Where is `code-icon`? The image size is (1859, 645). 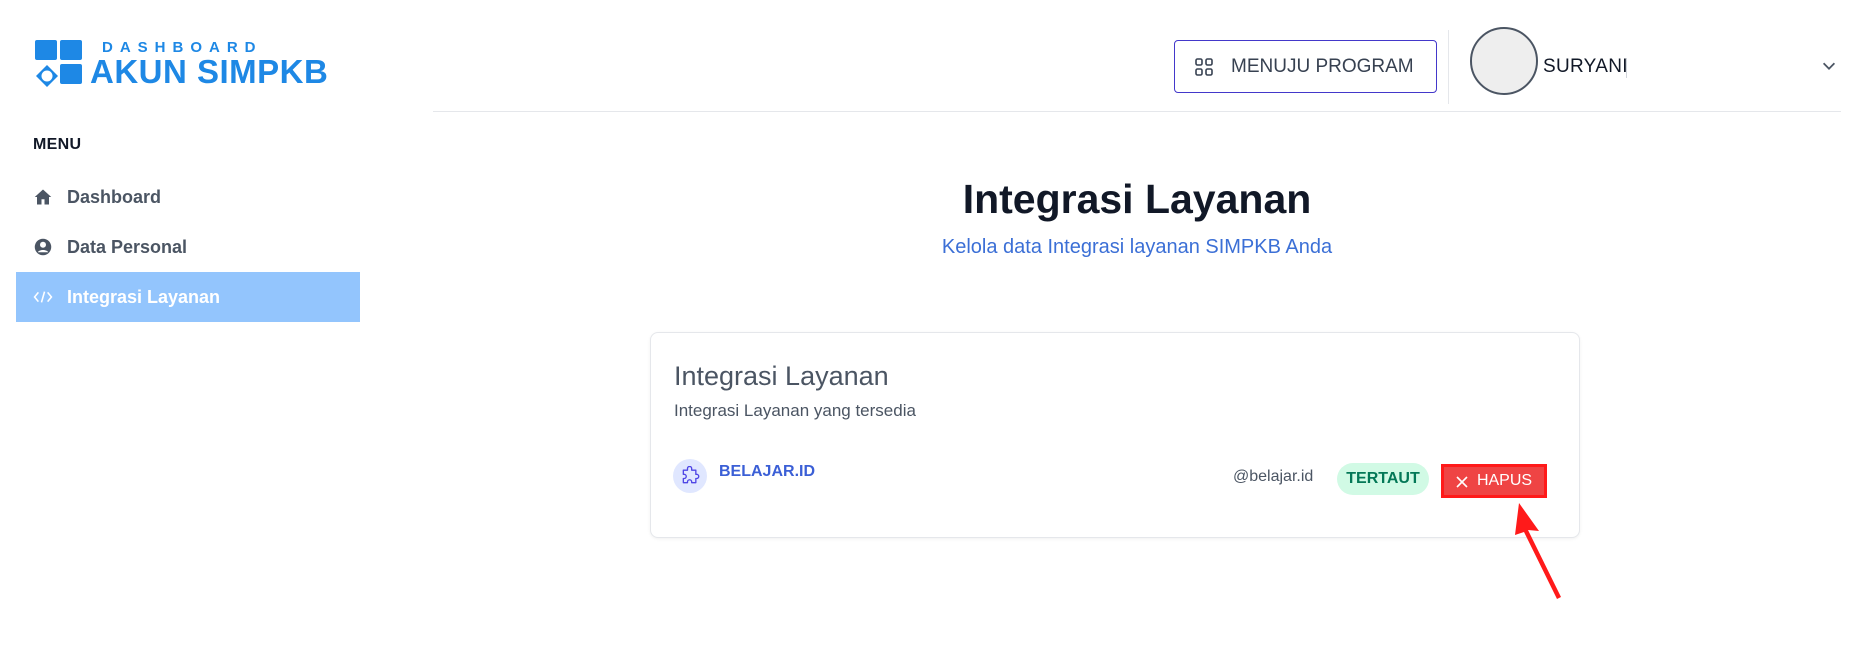
code-icon is located at coordinates (43, 297).